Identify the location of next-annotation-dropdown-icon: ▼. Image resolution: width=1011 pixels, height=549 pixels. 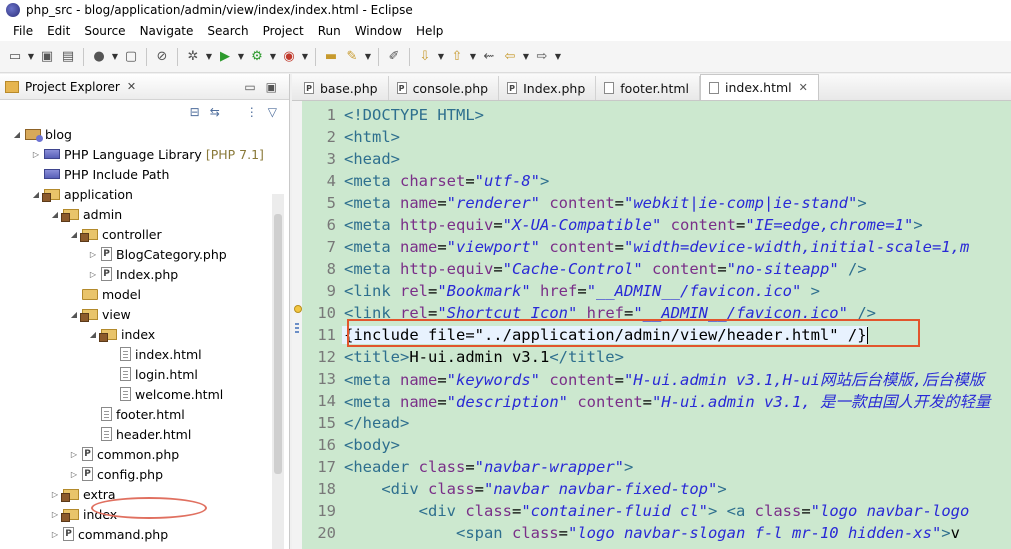
(441, 57).